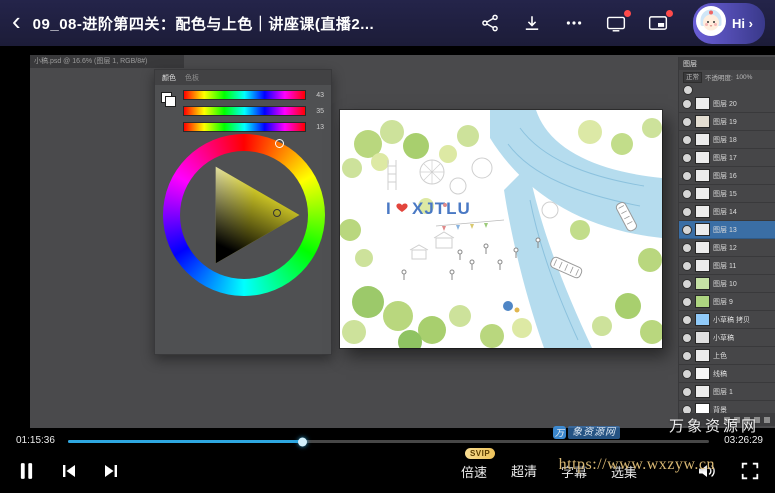 The image size is (775, 493). What do you see at coordinates (169, 78) in the screenshot?
I see `tab-color: 颜色` at bounding box center [169, 78].